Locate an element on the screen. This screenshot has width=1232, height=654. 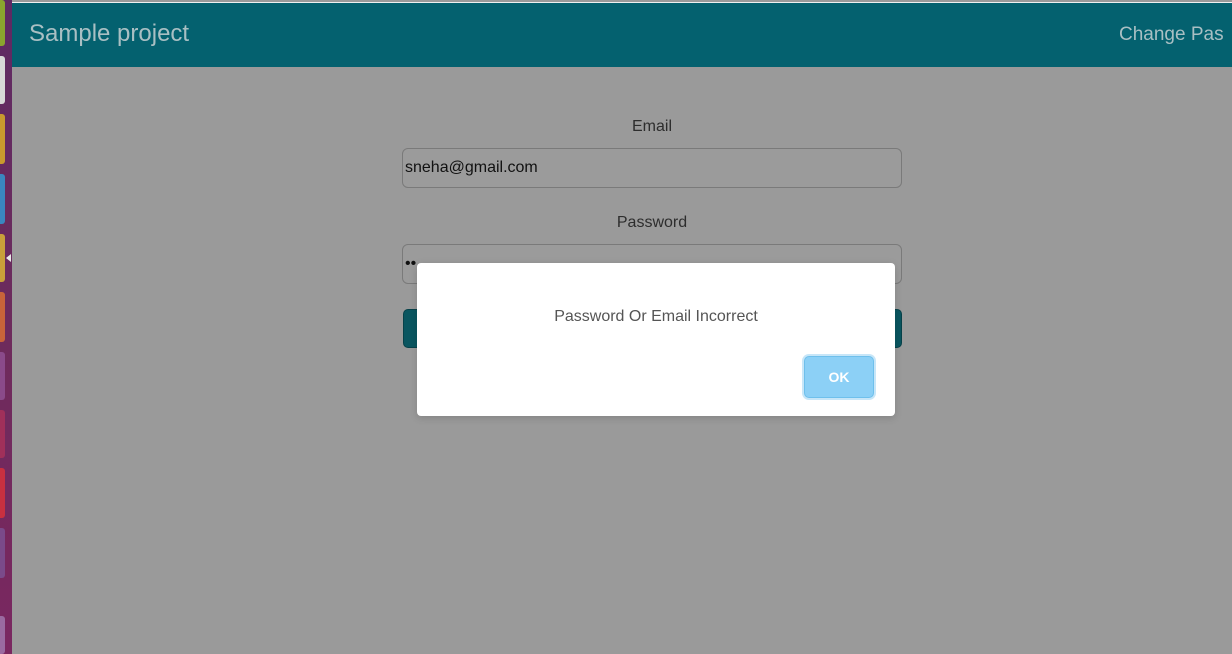
email-label: Email is located at coordinates (651, 126).